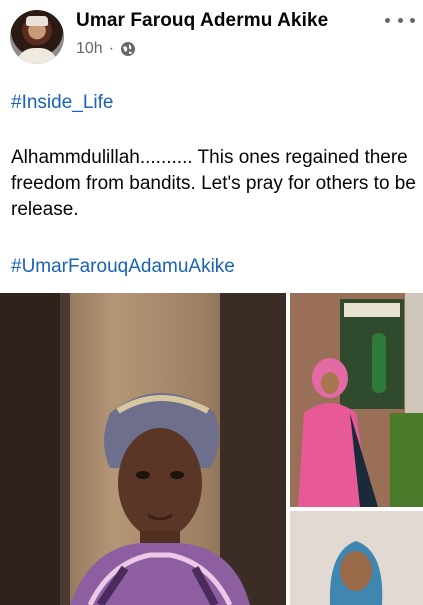 This screenshot has height=605, width=423. Describe the element at coordinates (213, 103) in the screenshot. I see `hashtag-inside-life: #Inside_Life` at that location.